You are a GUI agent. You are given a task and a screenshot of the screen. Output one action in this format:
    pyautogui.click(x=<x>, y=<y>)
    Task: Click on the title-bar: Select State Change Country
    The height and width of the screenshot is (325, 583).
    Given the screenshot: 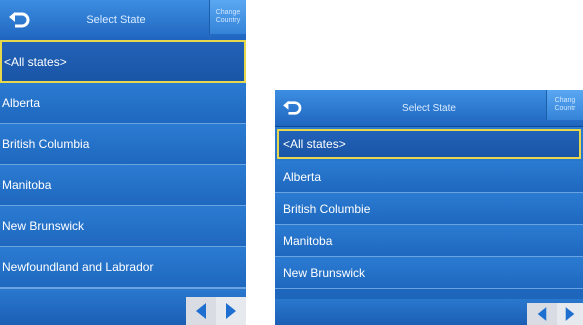 What is the action you would take?
    pyautogui.click(x=123, y=20)
    